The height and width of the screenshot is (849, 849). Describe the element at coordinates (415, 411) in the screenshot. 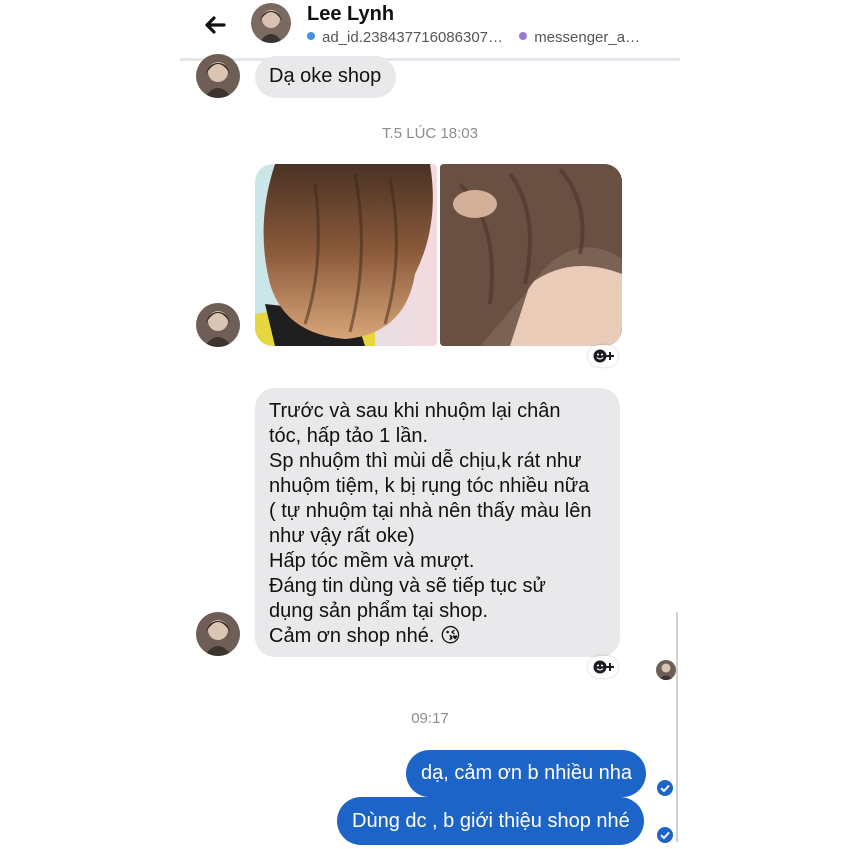

I see `message-line: Trước và sau khi nhuộm lại chân` at that location.